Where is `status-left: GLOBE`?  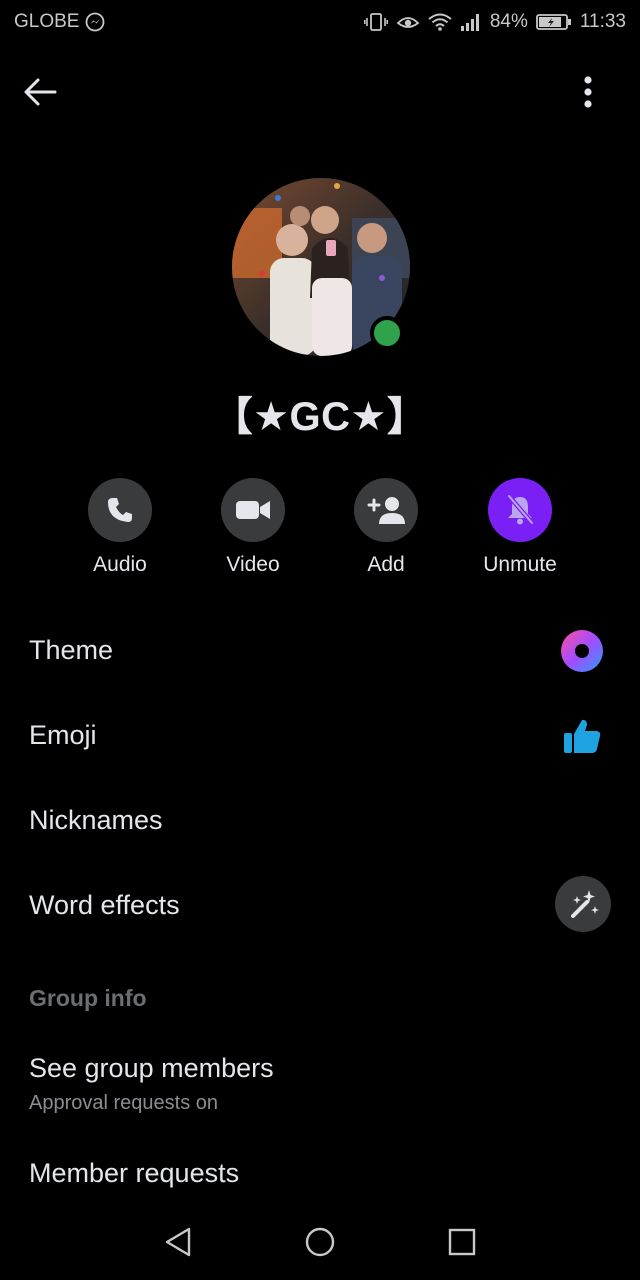
status-left: GLOBE is located at coordinates (59, 22).